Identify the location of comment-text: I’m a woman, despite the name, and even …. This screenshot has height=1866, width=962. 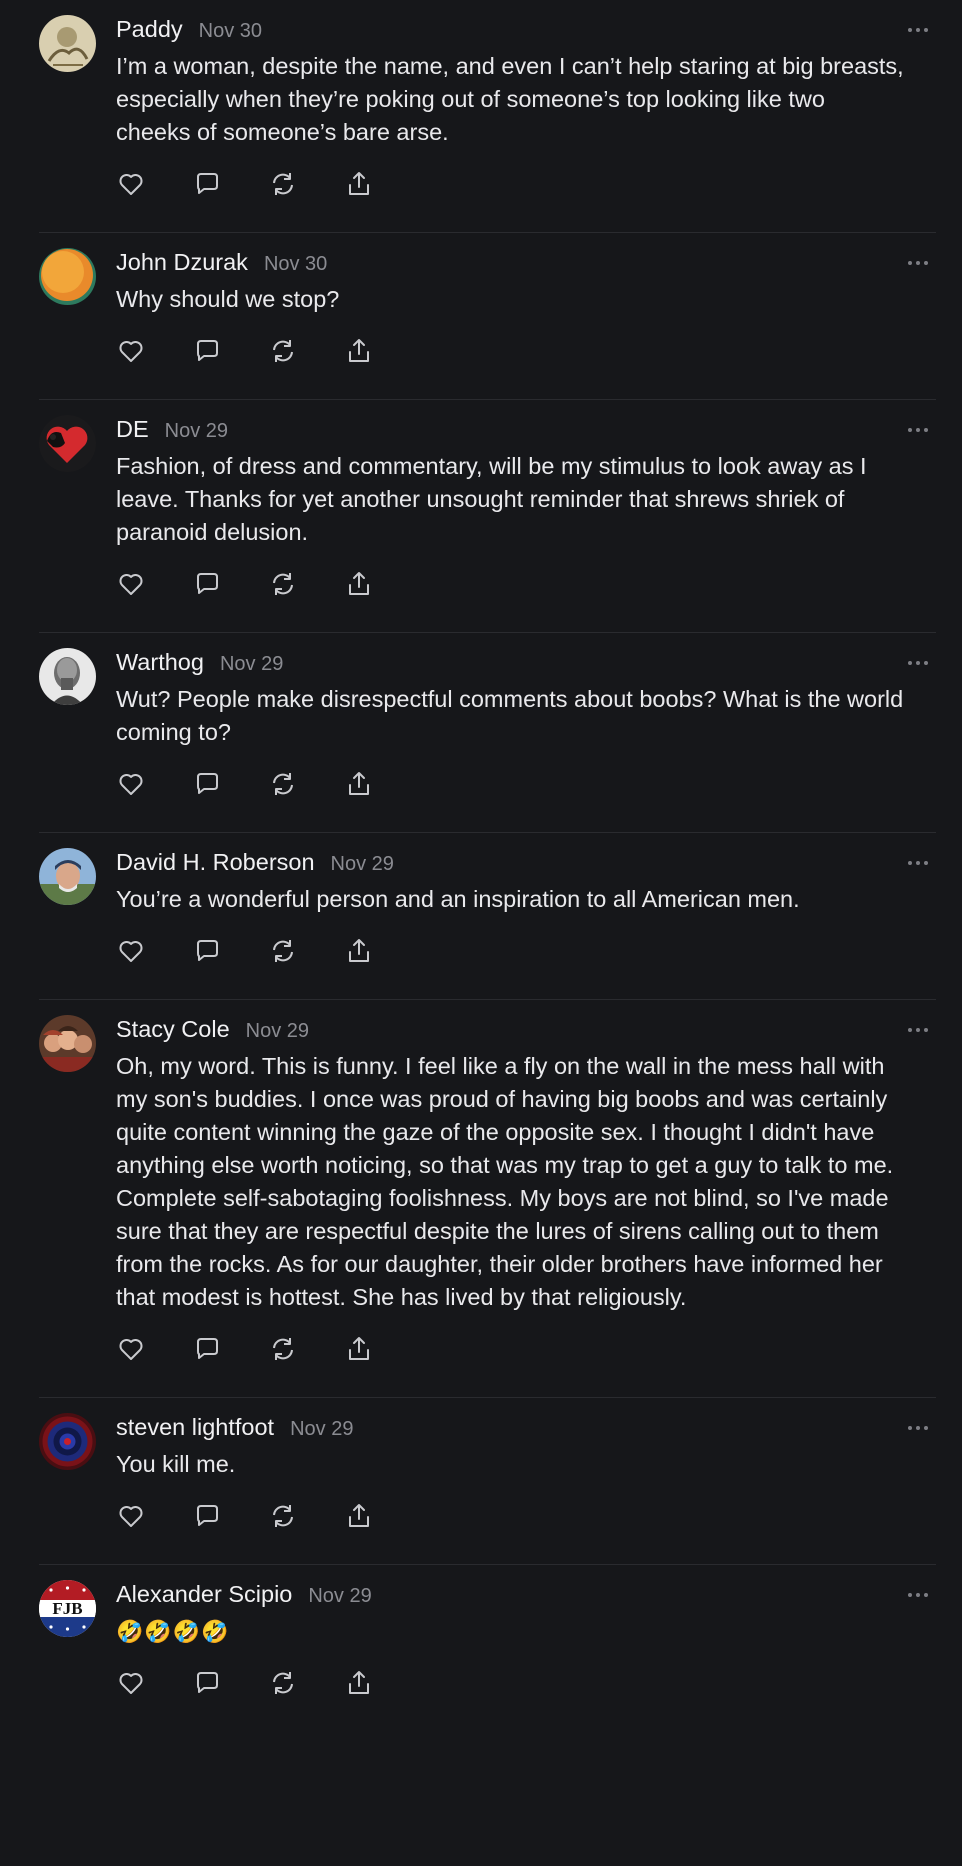
(510, 99).